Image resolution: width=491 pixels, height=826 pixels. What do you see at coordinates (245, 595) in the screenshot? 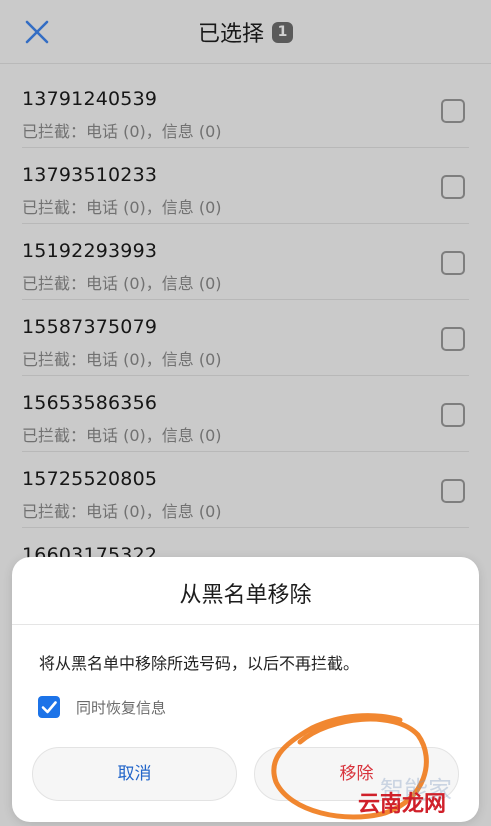
I see `dialog-title: 从黑名单移除` at bounding box center [245, 595].